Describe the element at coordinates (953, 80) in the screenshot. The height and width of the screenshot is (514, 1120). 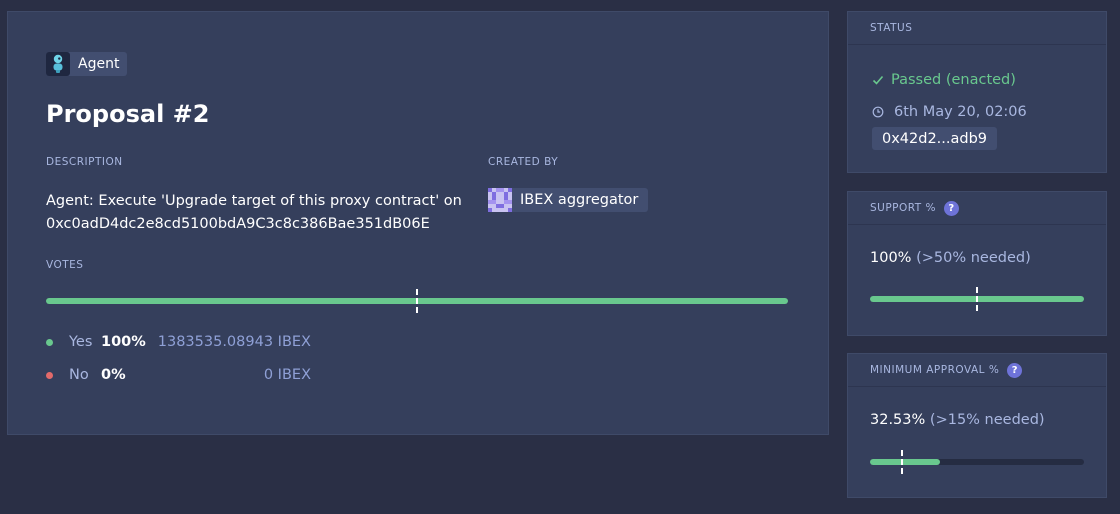
I see `status-state-text: Passed (enacted)` at that location.